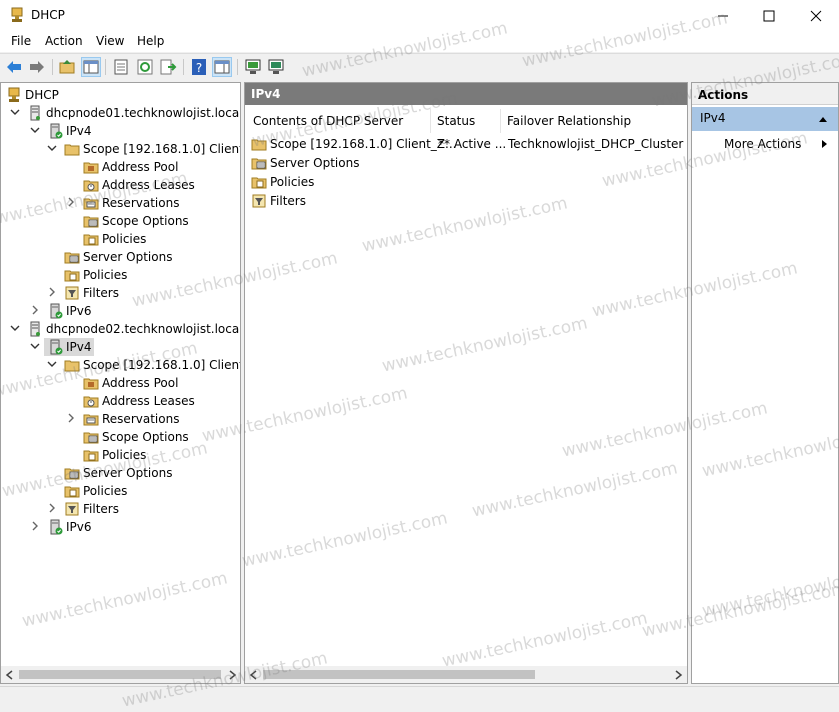  I want to click on menu-file: File, so click(21, 41).